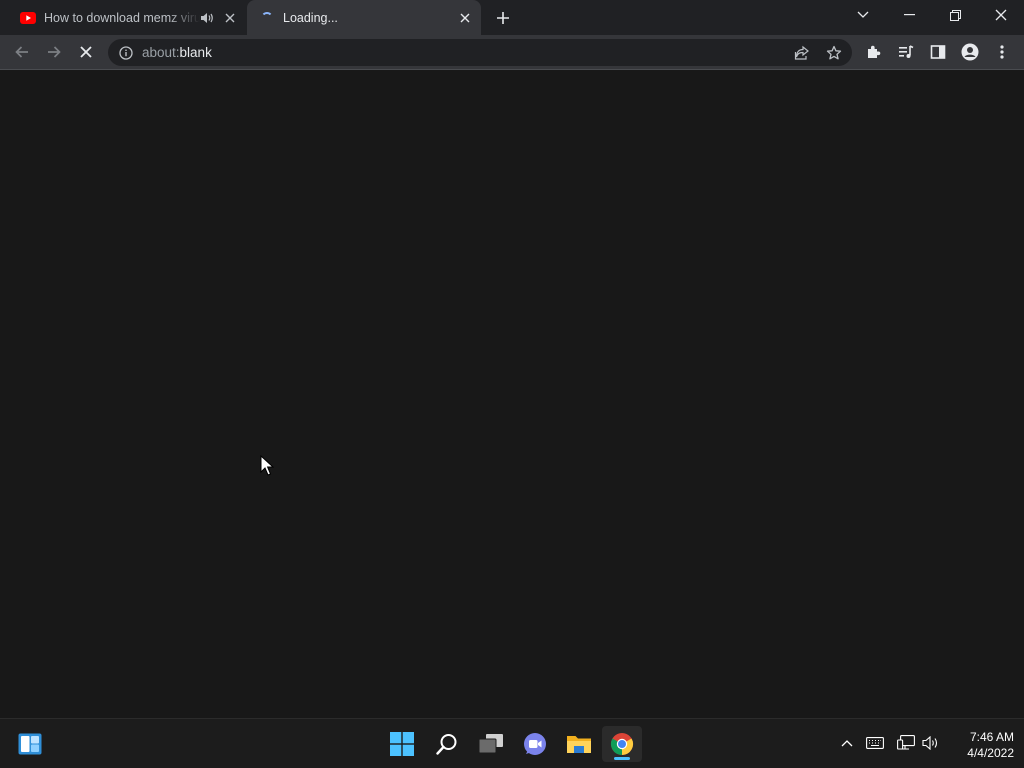  I want to click on chevron-down-icon, so click(863, 14).